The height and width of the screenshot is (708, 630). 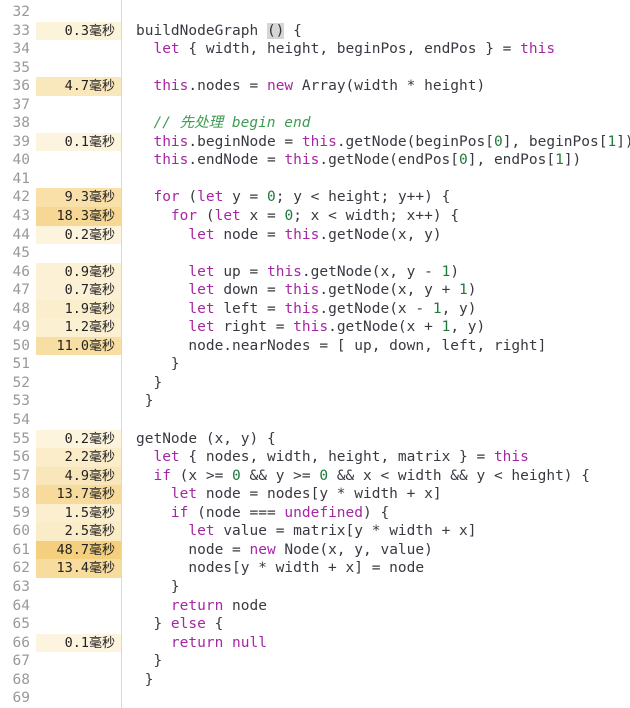 I want to click on code-token-plain: {, so click(x=293, y=30).